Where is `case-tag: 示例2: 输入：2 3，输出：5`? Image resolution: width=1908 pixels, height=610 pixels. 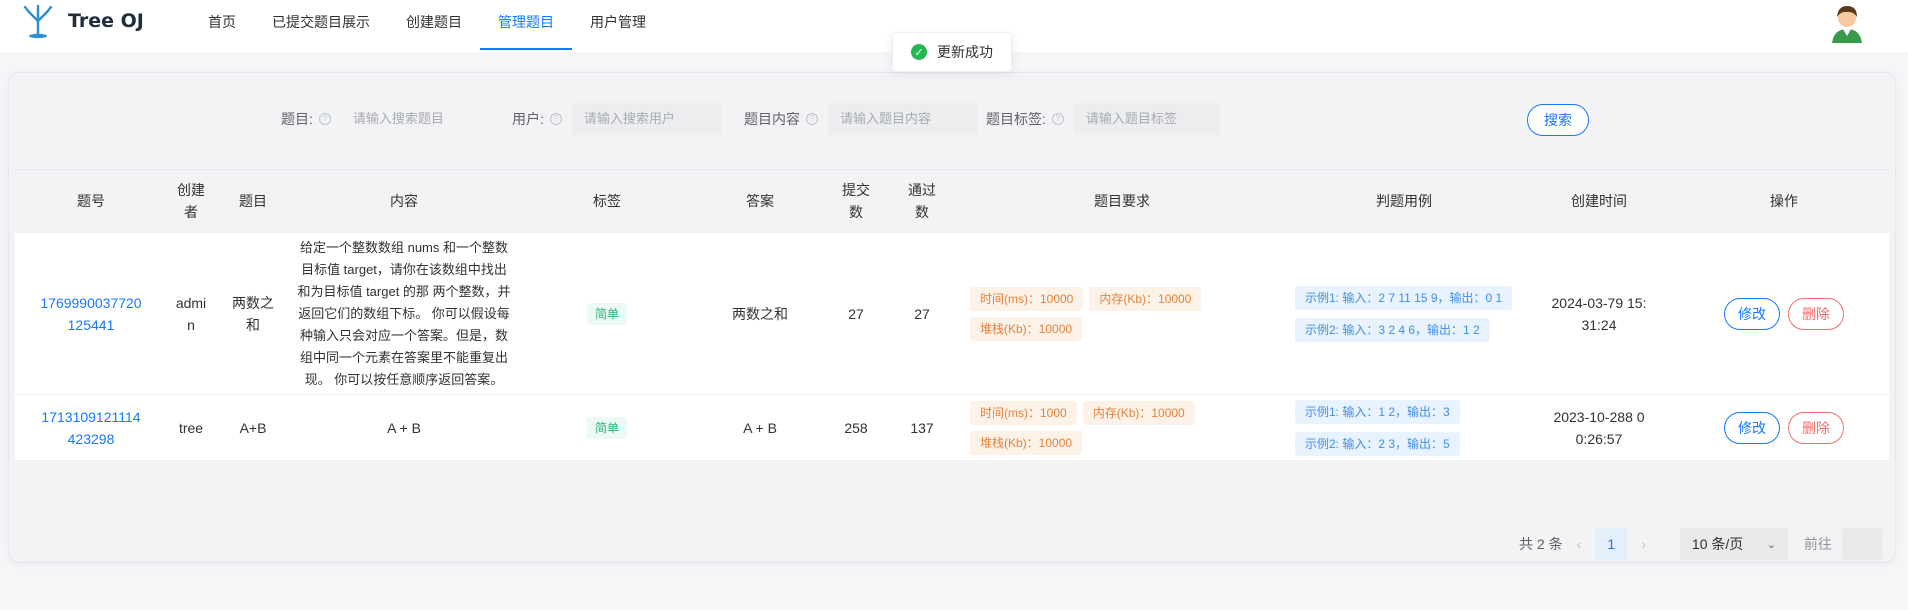
case-tag: 示例2: 输入：2 3，输出：5 is located at coordinates (1377, 443).